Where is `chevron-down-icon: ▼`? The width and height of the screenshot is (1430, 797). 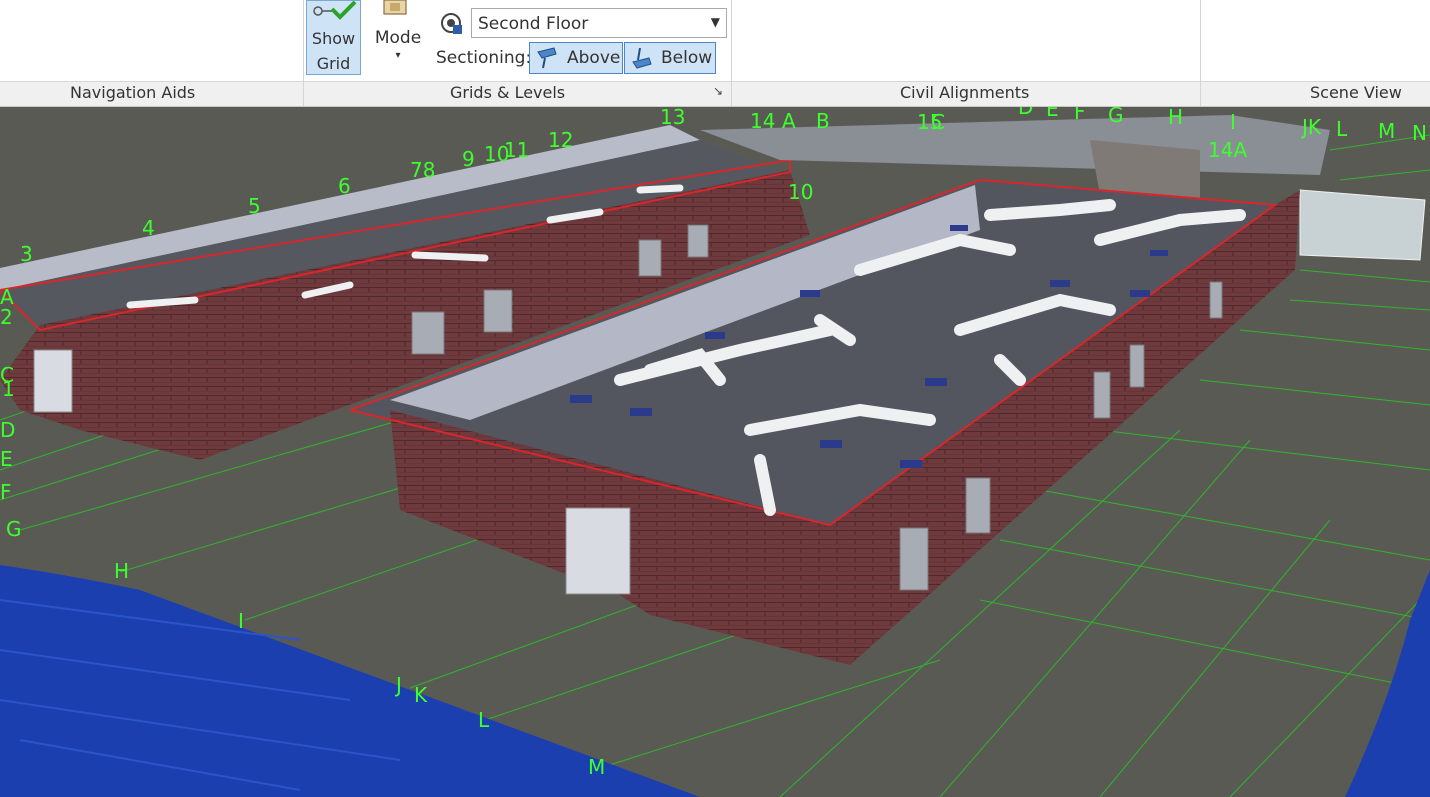 chevron-down-icon: ▼ is located at coordinates (715, 22).